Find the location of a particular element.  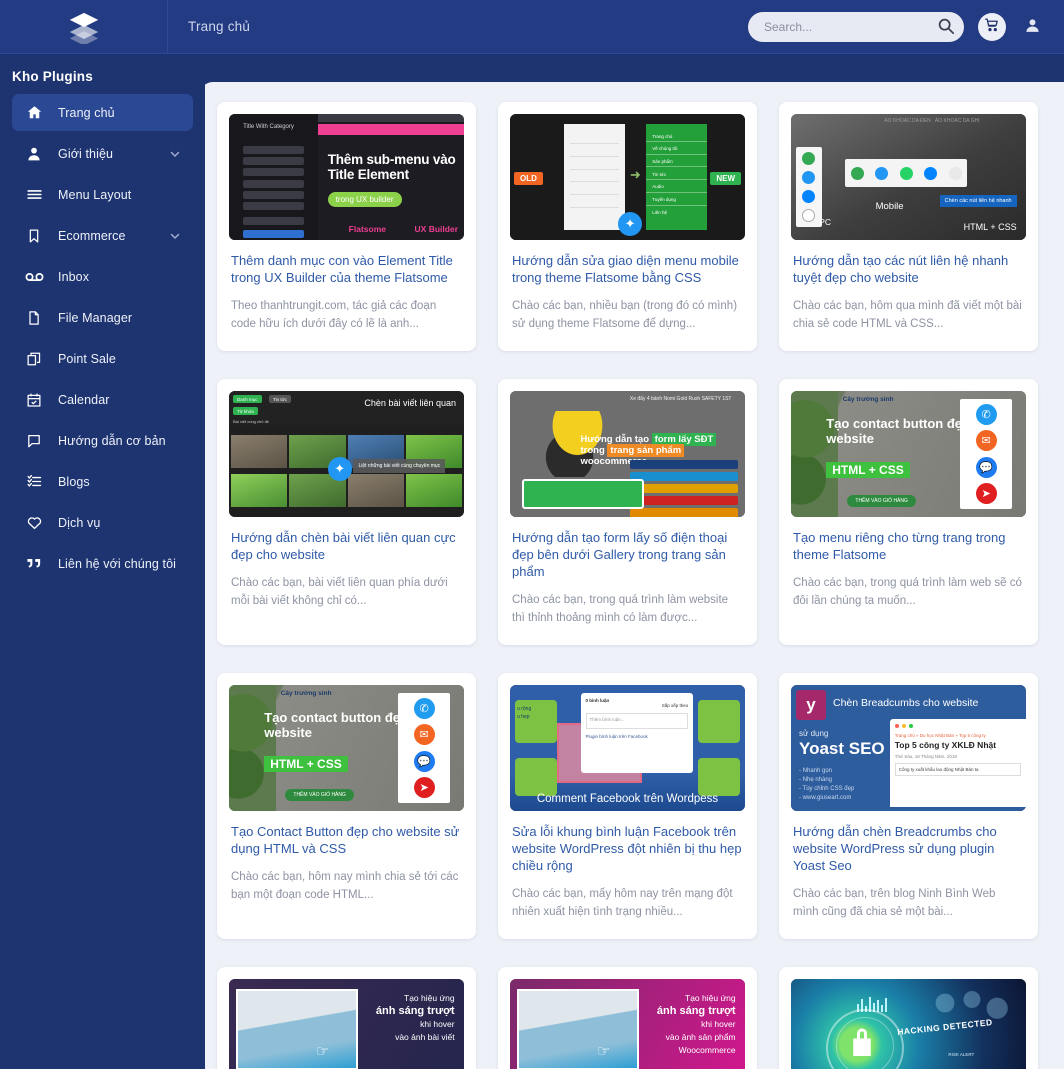

thumb-product-name: Cây trường sinh is located at coordinates (306, 694).